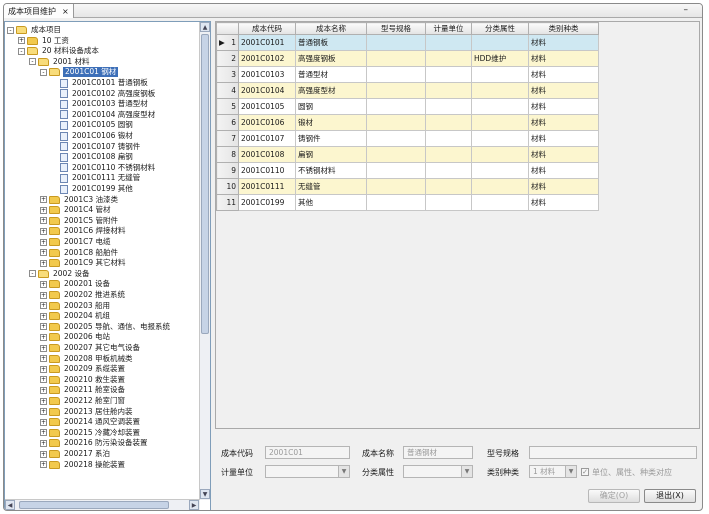 The image size is (709, 514). Describe the element at coordinates (75, 210) in the screenshot. I see `tree-node: +2001C4 管材` at that location.